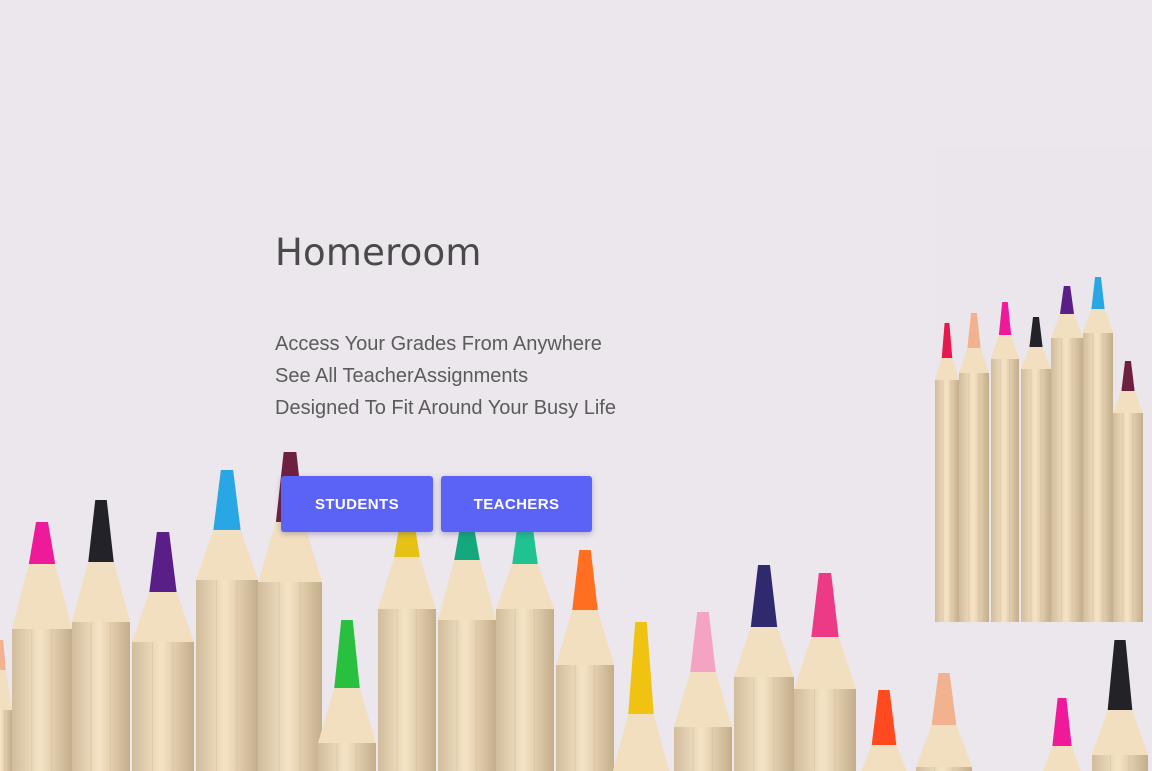  I want to click on app-title: Homeroom, so click(378, 252).